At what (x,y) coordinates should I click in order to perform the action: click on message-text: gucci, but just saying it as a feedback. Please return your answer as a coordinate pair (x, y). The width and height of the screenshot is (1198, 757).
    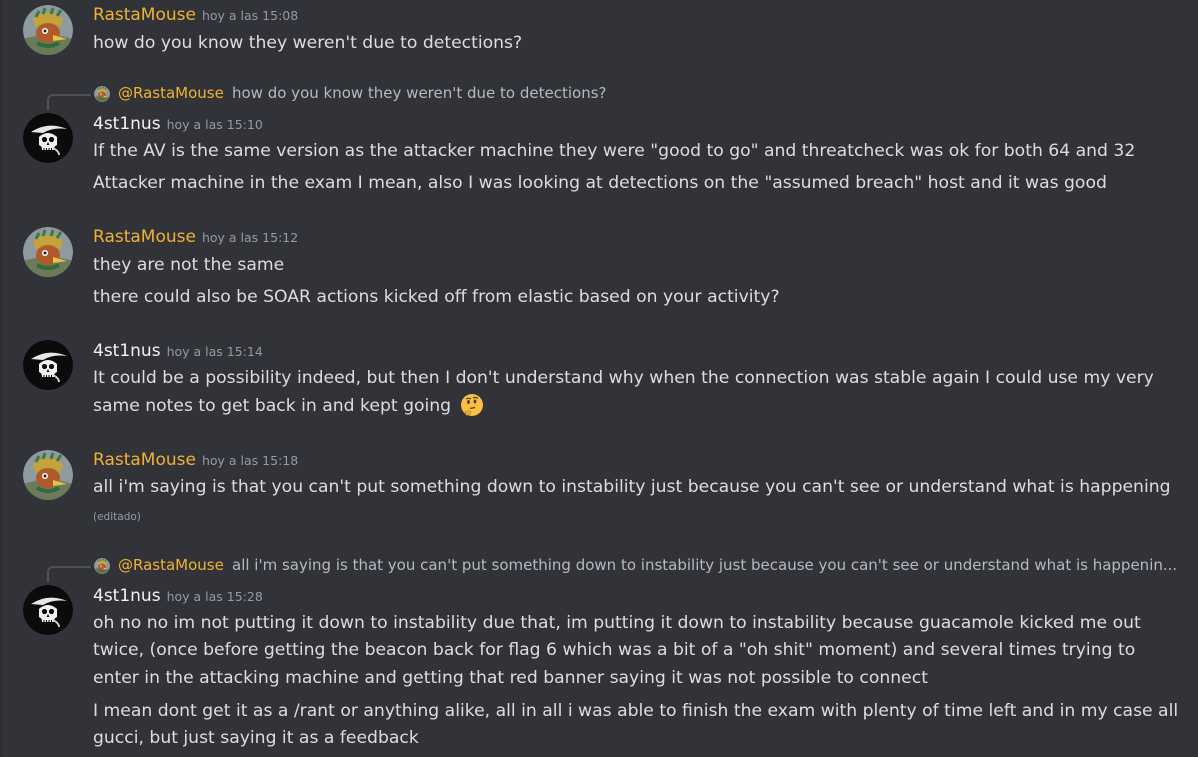
    Looking at the image, I should click on (256, 738).